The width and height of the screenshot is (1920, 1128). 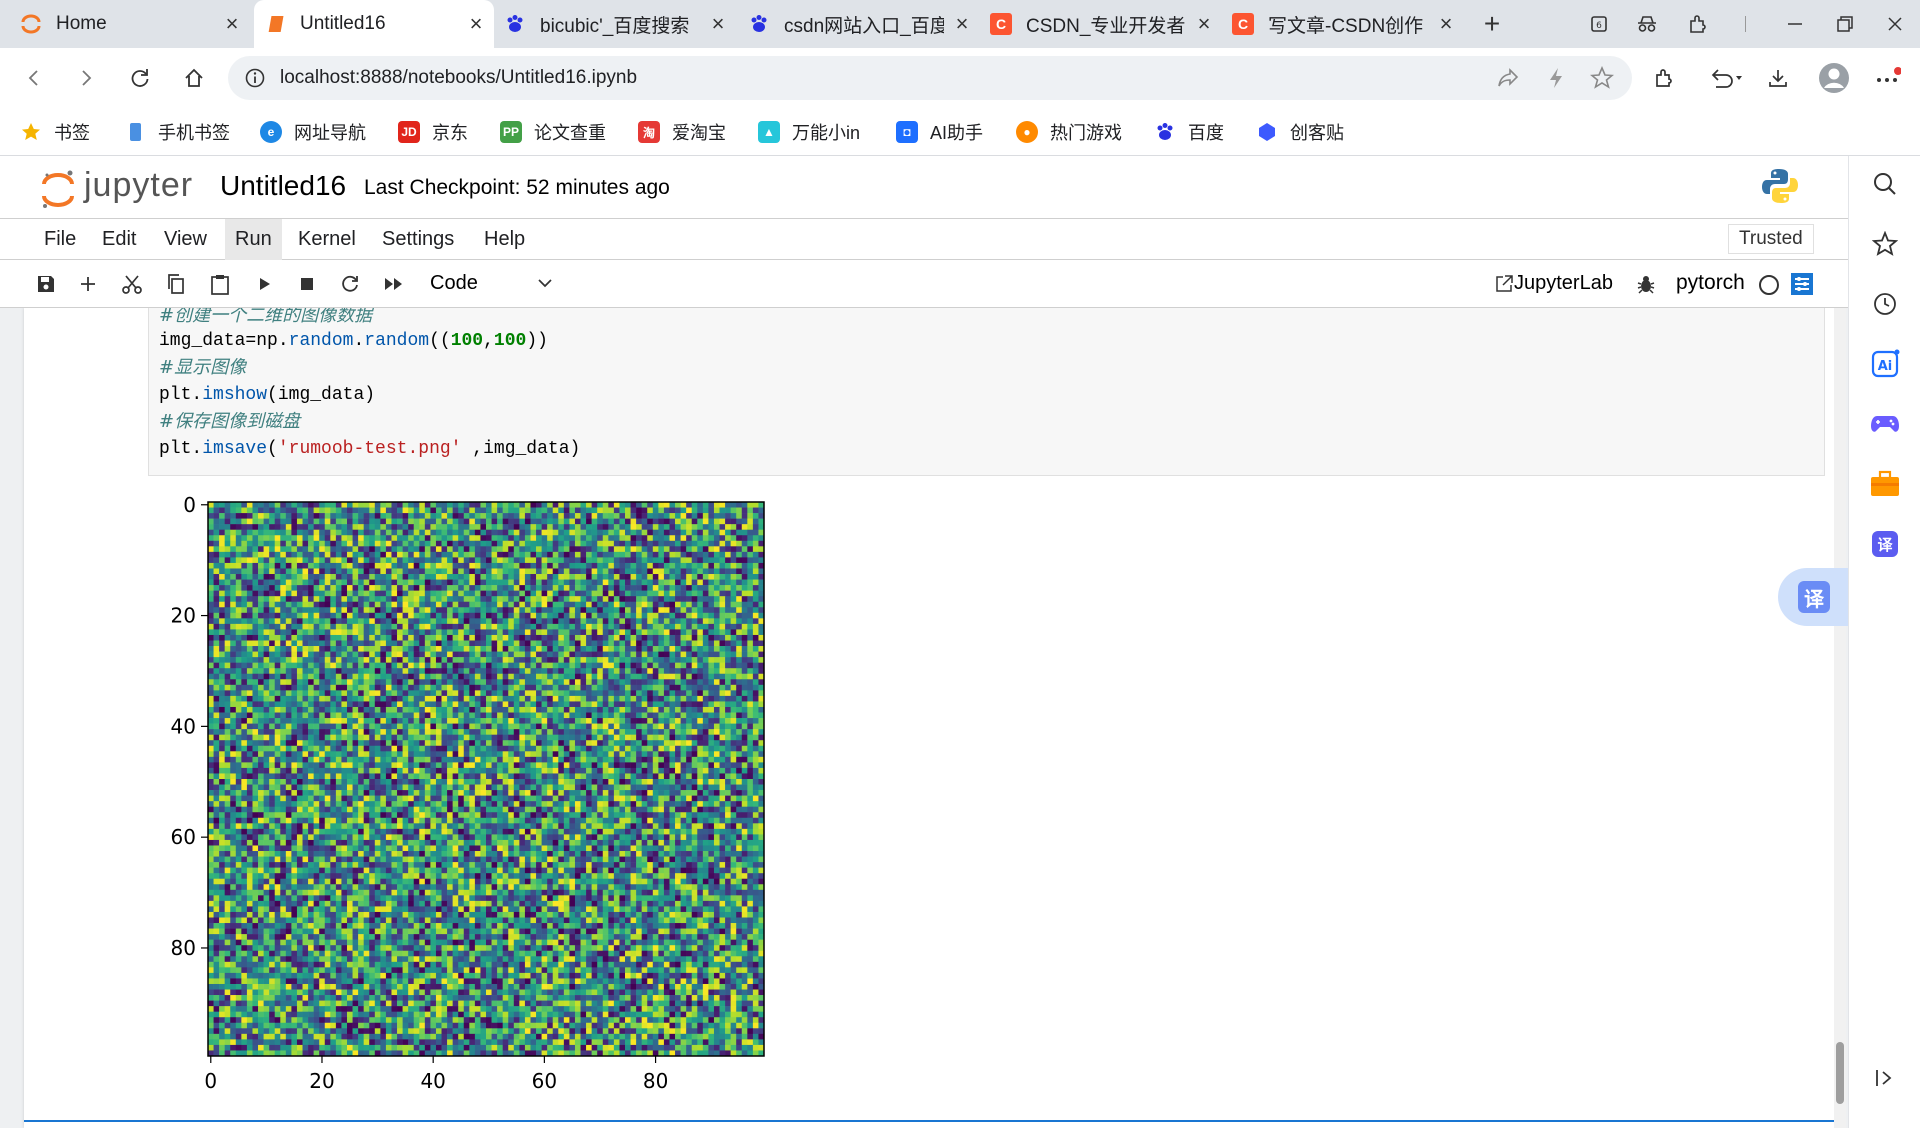 What do you see at coordinates (34, 78) in the screenshot?
I see `back-button` at bounding box center [34, 78].